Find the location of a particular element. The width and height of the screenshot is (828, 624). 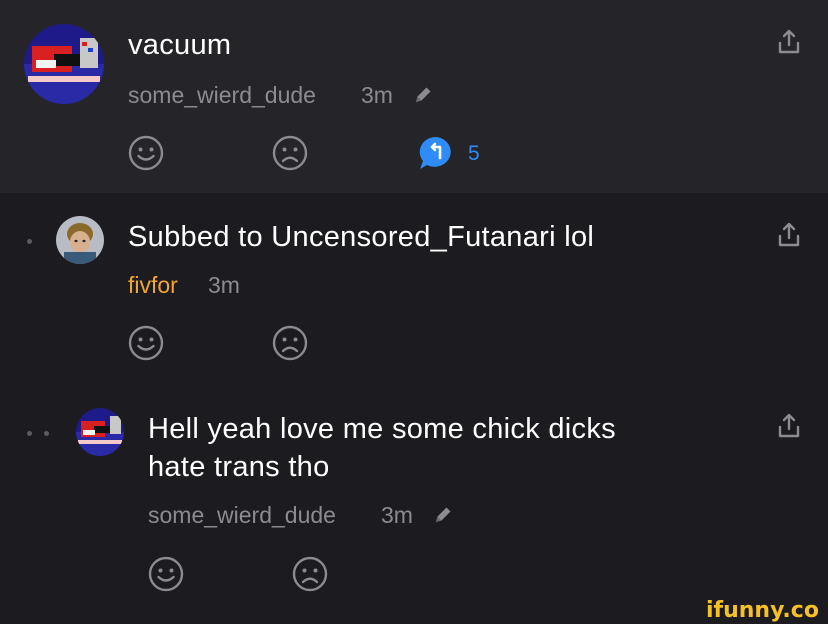

comment-text: vacuum is located at coordinates (180, 45).